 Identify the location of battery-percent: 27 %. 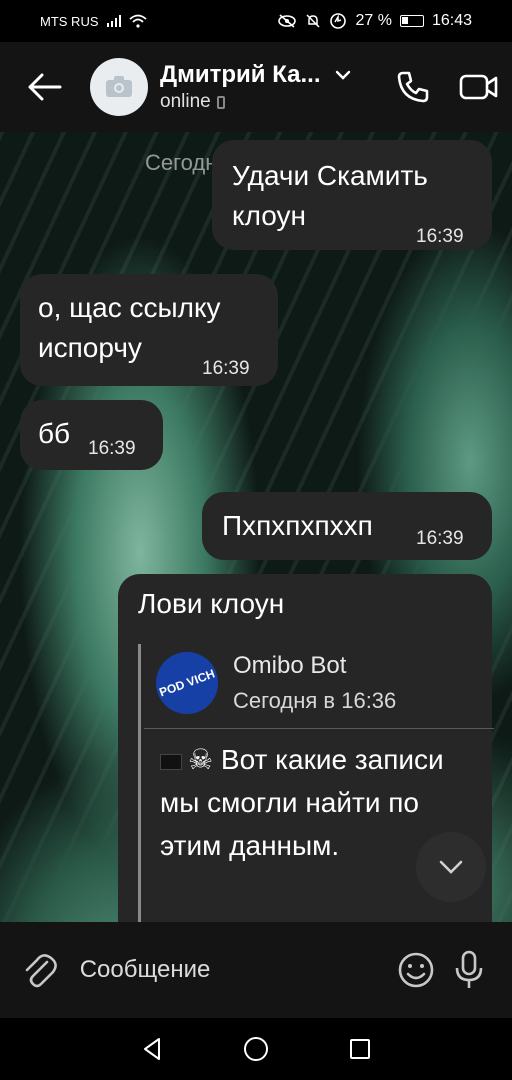
(373, 20).